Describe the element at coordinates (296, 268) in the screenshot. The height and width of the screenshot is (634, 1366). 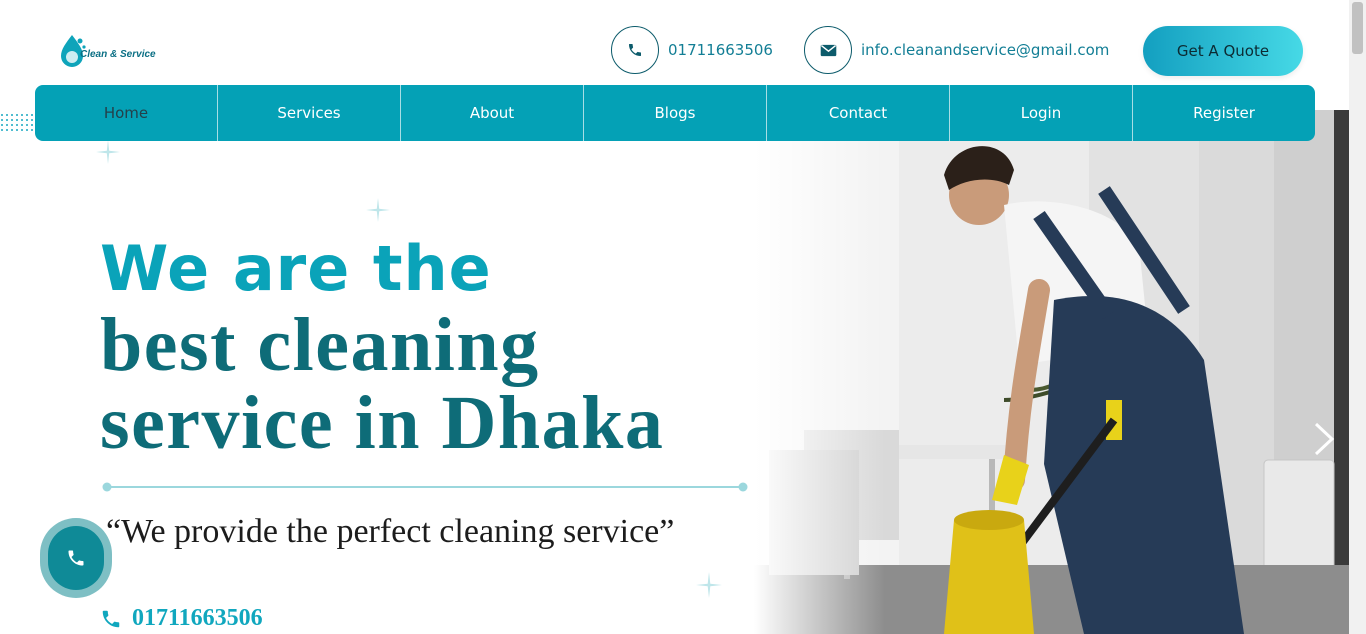
I see `hero-heading-line1: We are the` at that location.